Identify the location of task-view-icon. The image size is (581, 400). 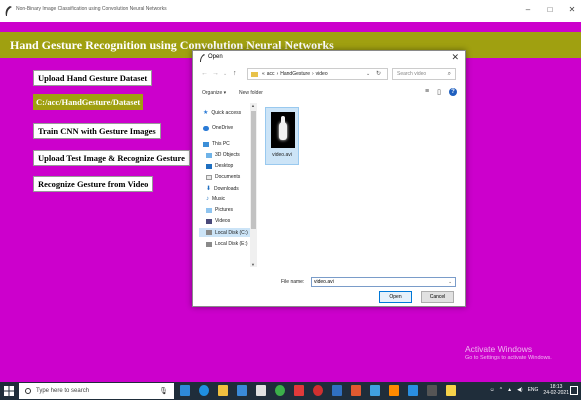
(185, 390).